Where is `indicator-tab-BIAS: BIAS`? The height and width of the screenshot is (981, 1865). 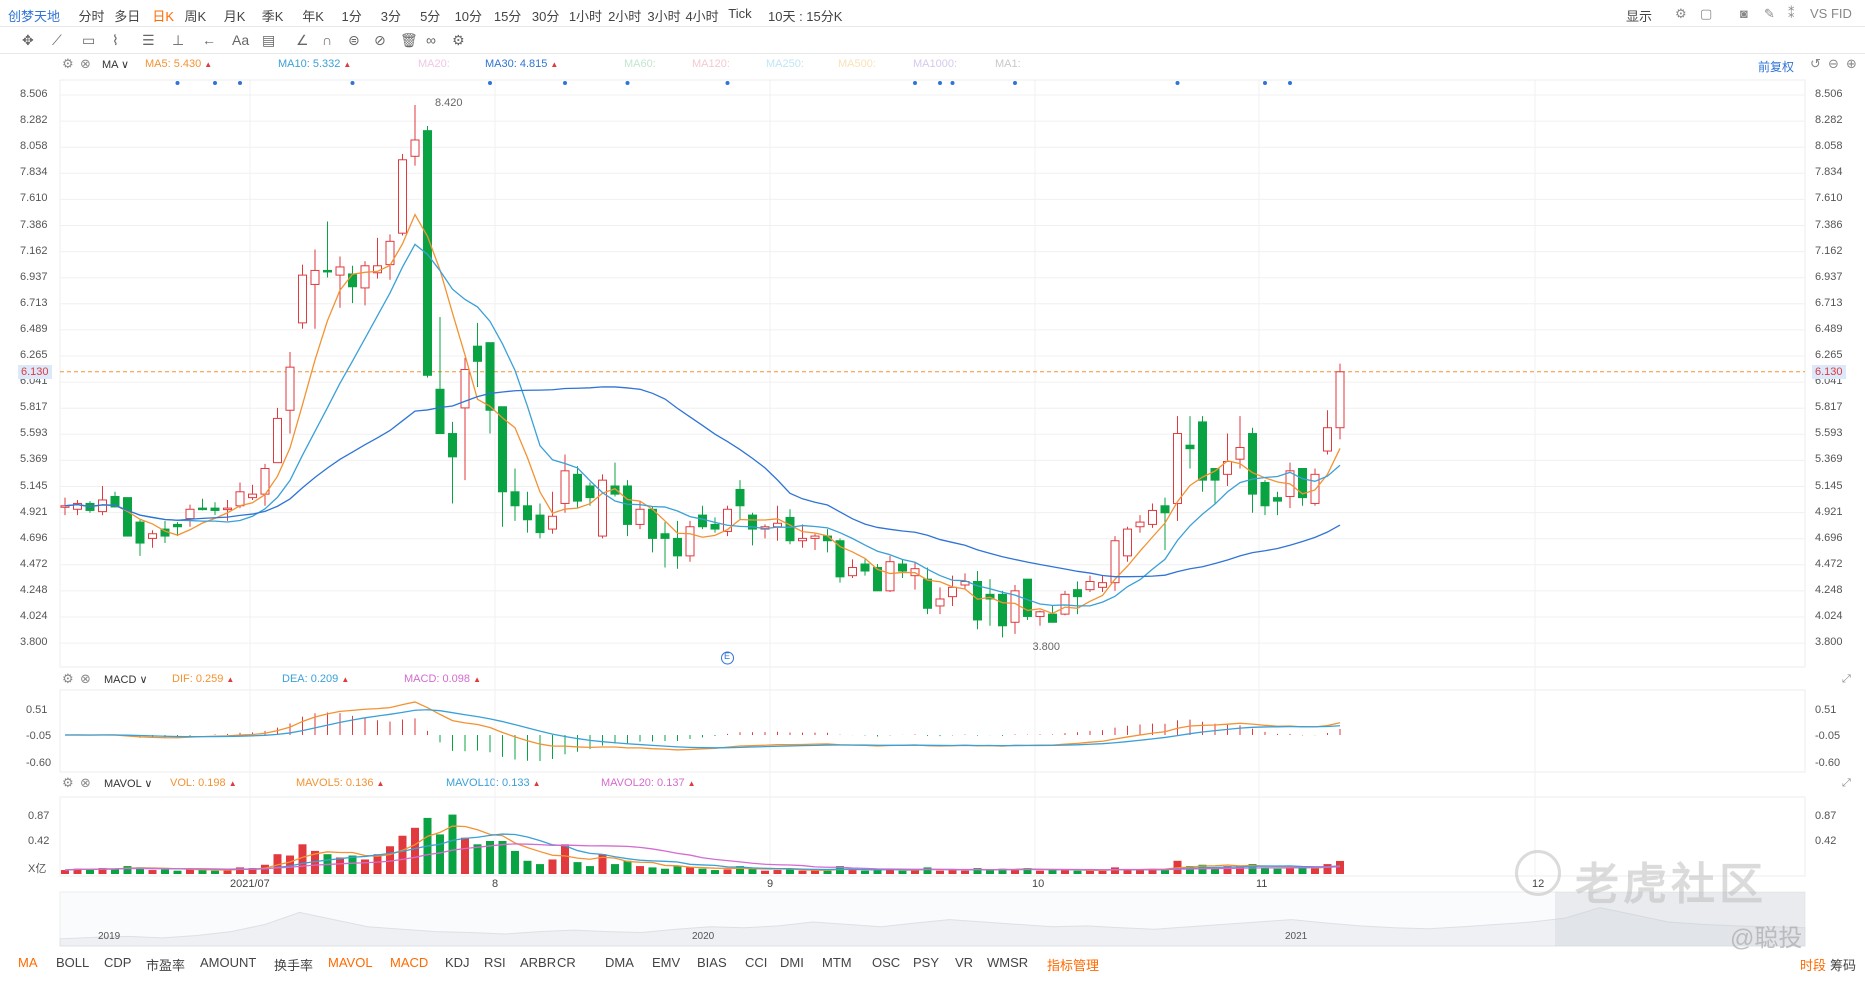 indicator-tab-BIAS: BIAS is located at coordinates (712, 962).